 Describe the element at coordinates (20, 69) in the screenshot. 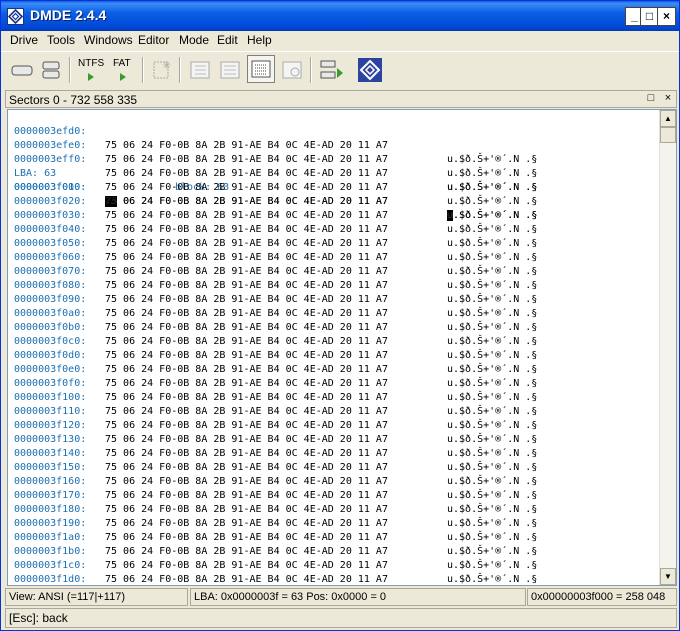

I see `drive-open-icon` at that location.